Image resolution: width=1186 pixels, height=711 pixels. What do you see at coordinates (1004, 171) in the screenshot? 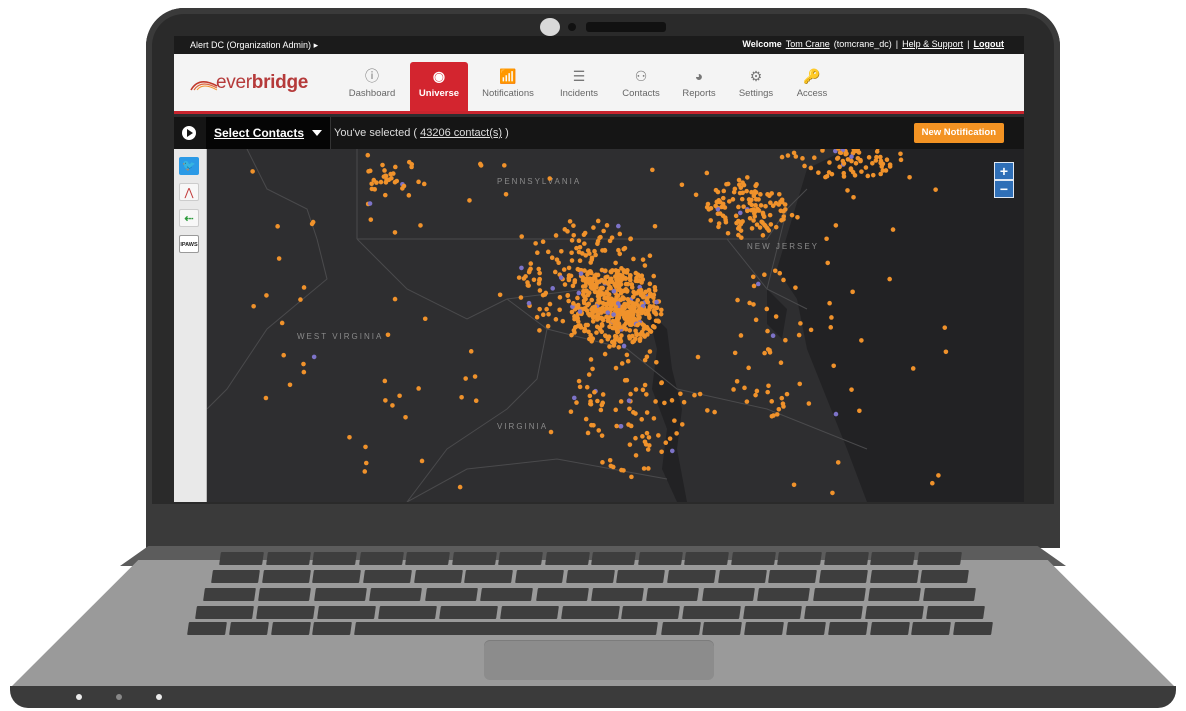
I see `zoom-in-button: +` at bounding box center [1004, 171].